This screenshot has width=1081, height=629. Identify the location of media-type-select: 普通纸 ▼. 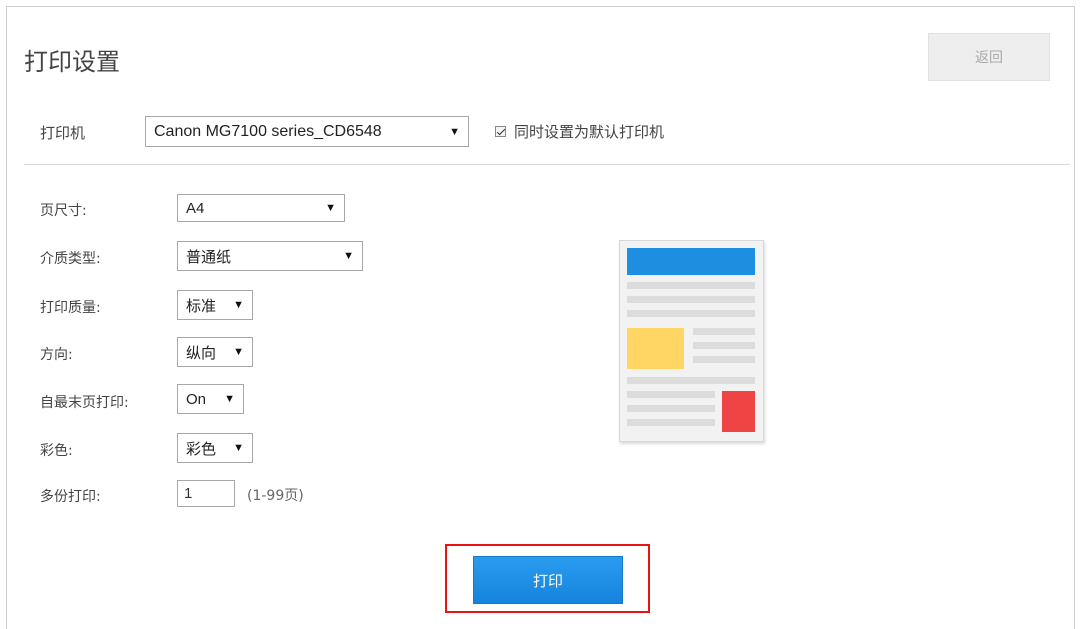
(270, 256).